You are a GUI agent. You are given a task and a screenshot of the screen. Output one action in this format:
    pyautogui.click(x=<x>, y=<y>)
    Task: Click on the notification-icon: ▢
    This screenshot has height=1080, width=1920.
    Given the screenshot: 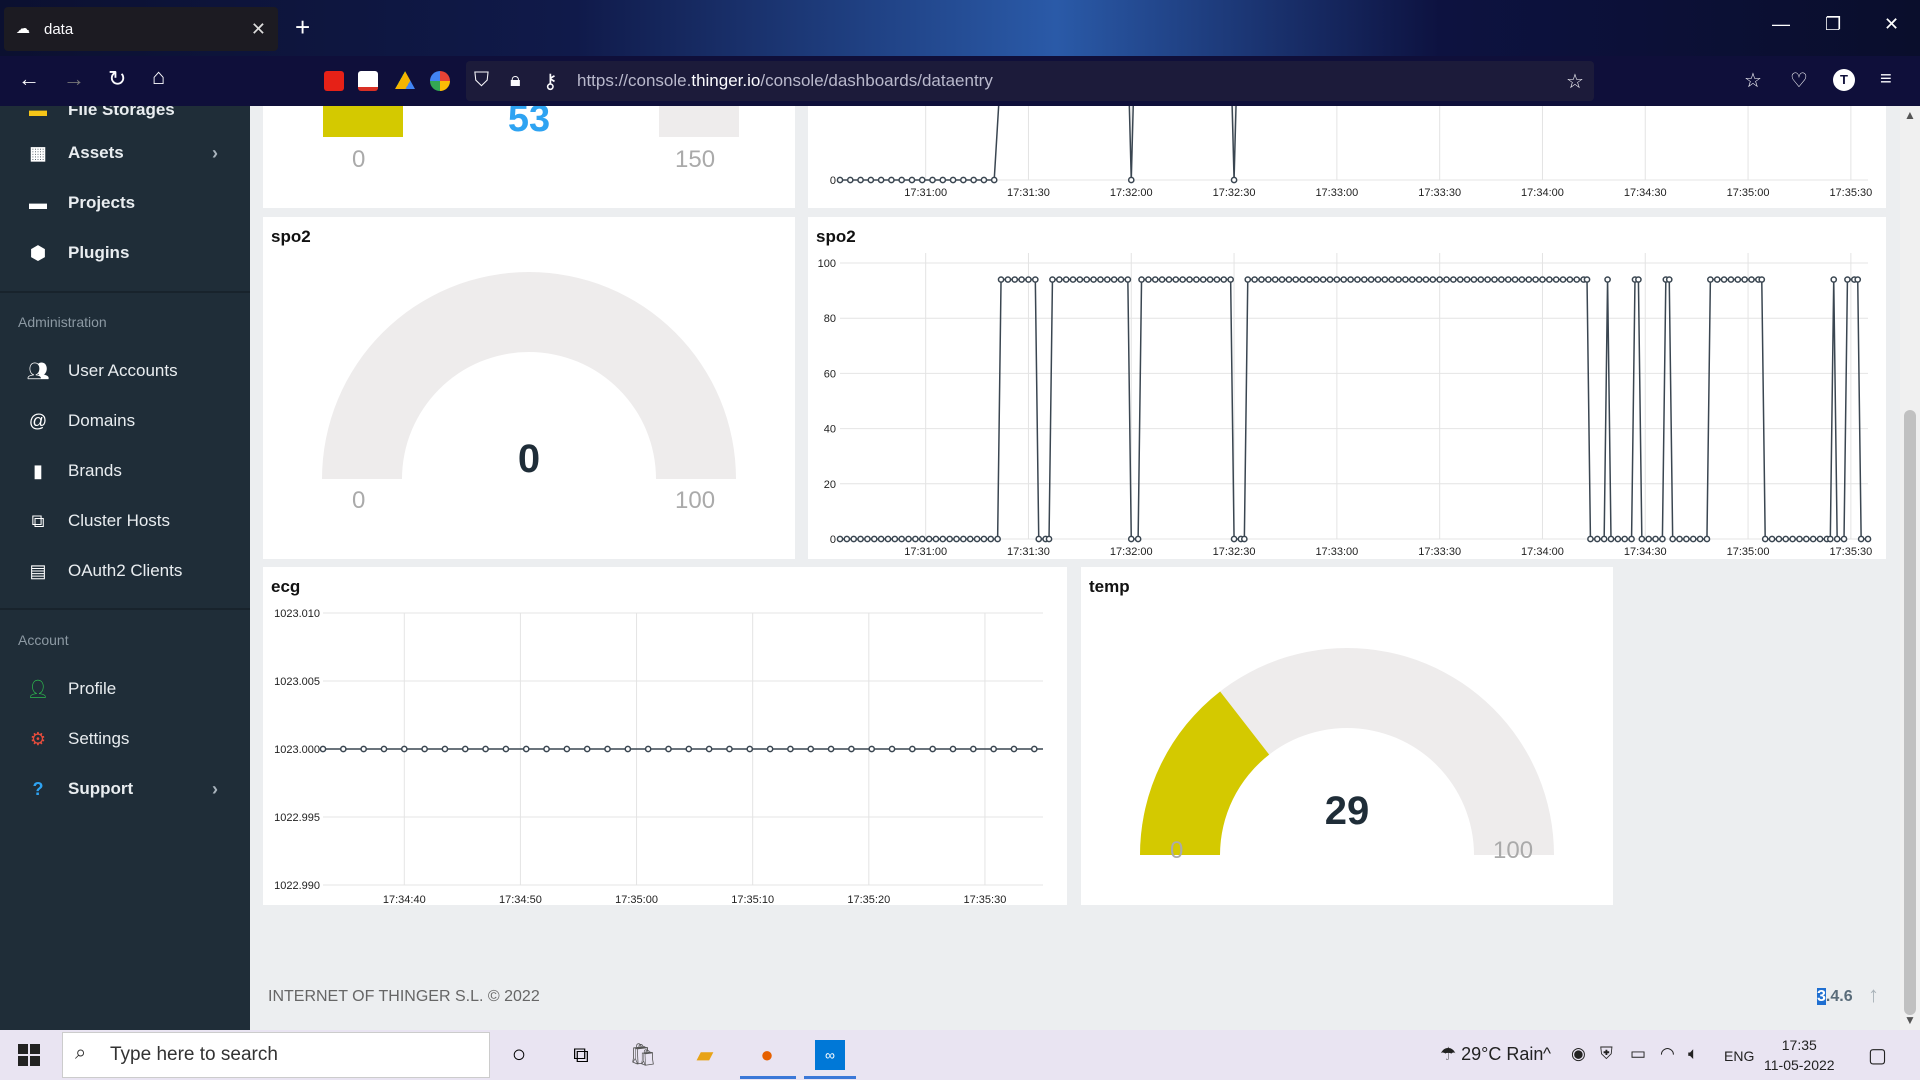 What is the action you would take?
    pyautogui.click(x=1877, y=1055)
    